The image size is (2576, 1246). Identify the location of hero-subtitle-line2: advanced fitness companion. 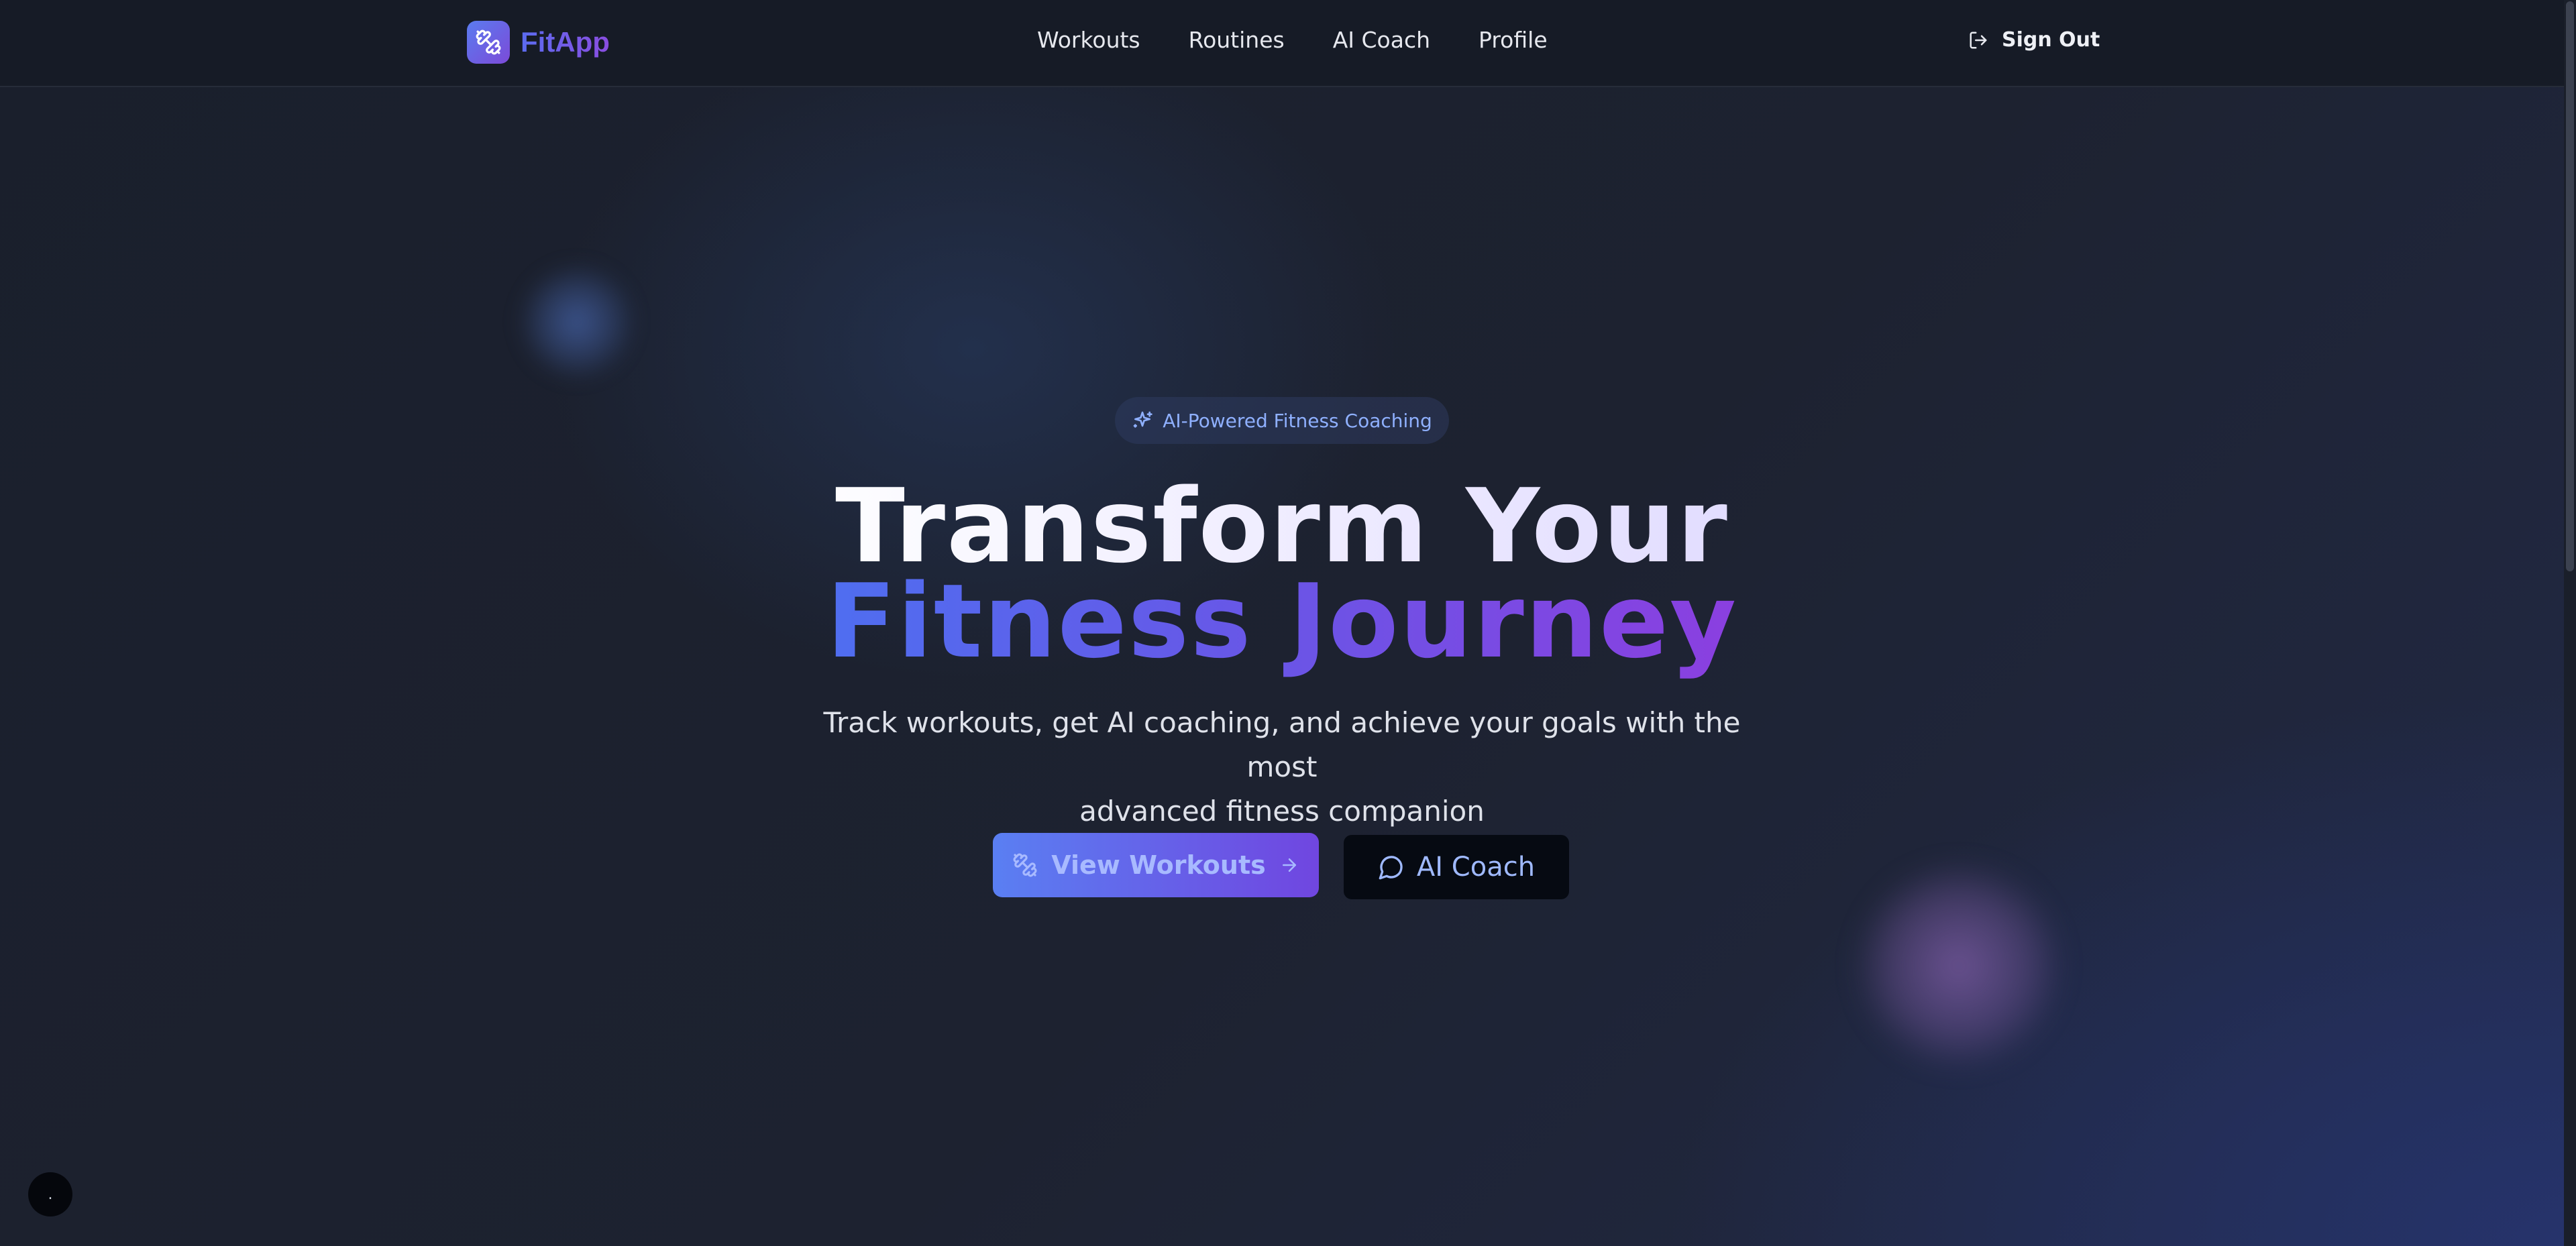
(1282, 811).